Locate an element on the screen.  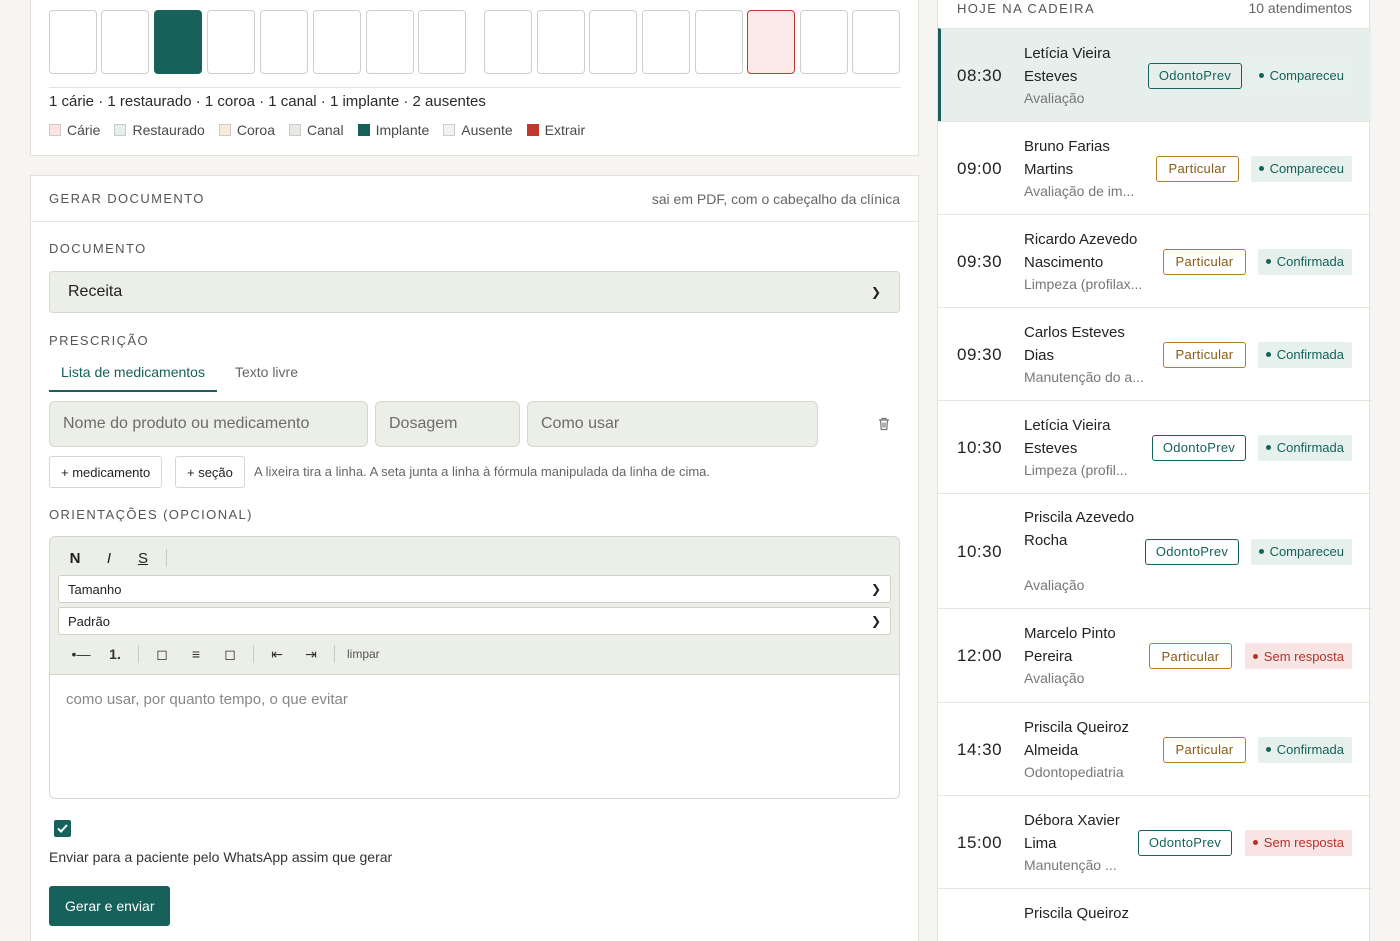
appointment-count: 10 atendimentos is located at coordinates (1300, 8).